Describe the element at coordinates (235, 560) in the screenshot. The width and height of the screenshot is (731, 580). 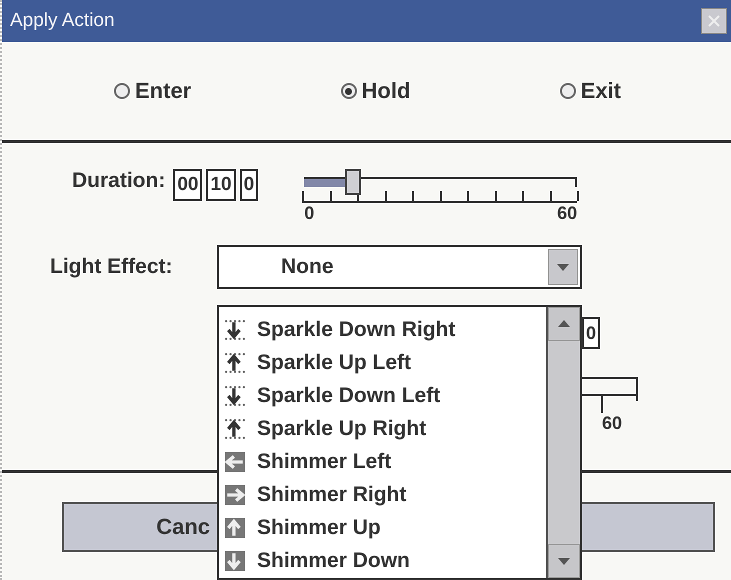
I see `shimmer-arrow-down-icon` at that location.